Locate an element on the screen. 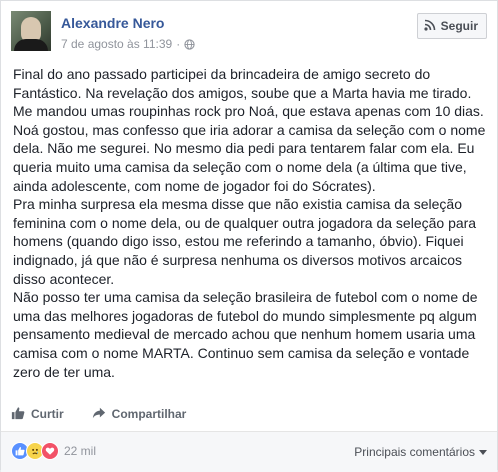 Image resolution: width=498 pixels, height=472 pixels. love-reaction-icon is located at coordinates (50, 451).